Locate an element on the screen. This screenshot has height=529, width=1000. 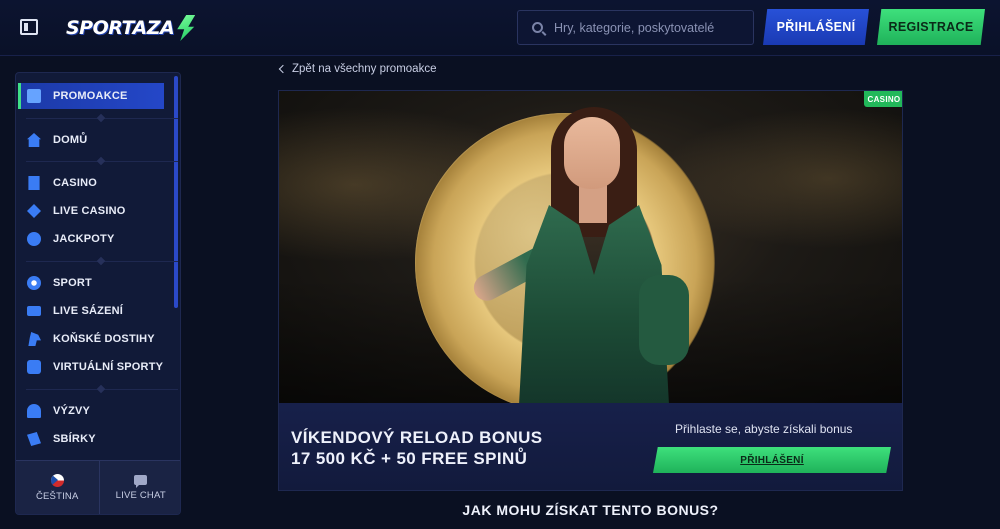
clover-icon is located at coordinates (34, 239).